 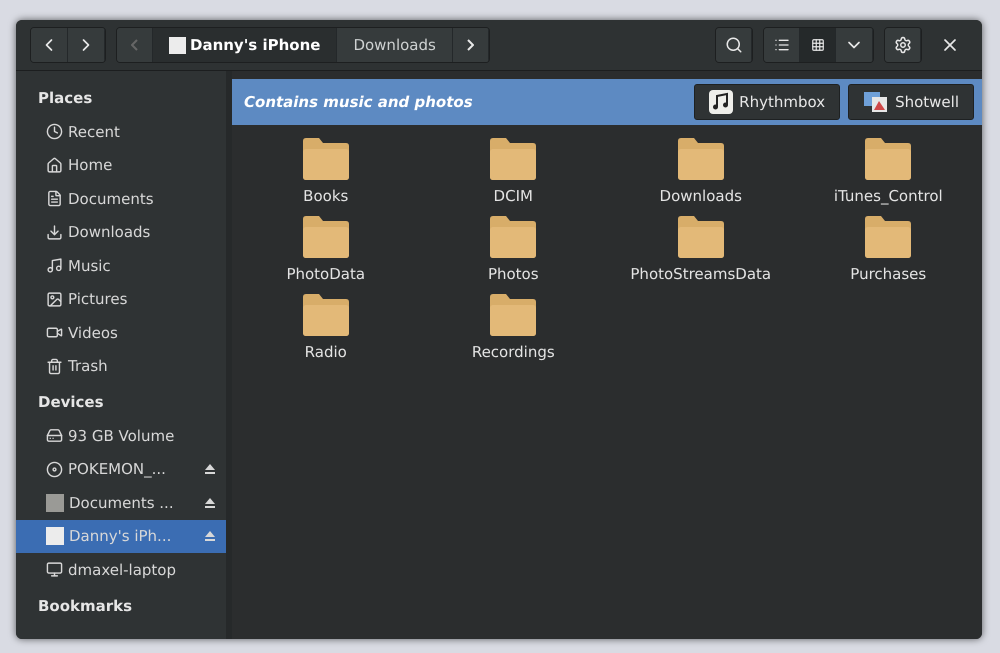 What do you see at coordinates (245, 45) in the screenshot?
I see `path-button: Danny's iPhone` at bounding box center [245, 45].